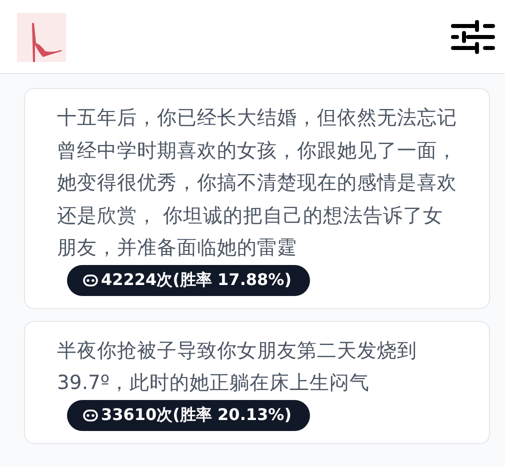 This screenshot has height=466, width=505. I want to click on logo-icon, so click(41, 37).